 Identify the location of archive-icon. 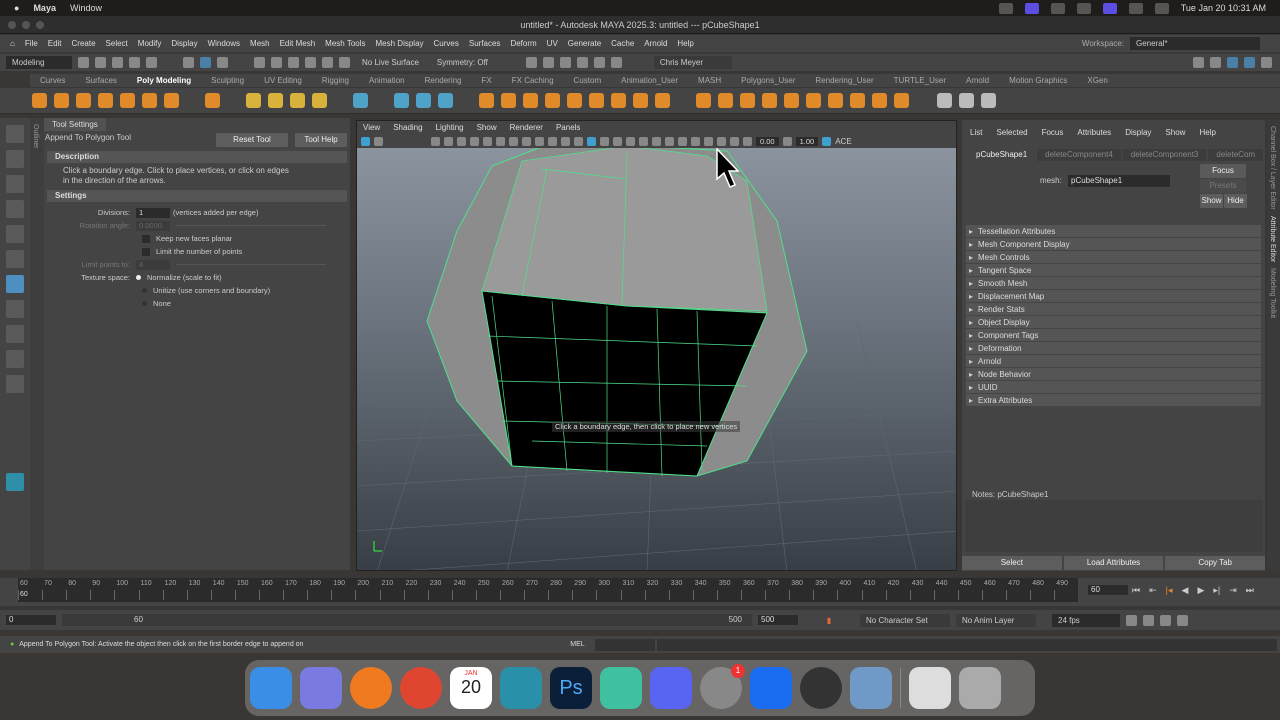
(930, 688).